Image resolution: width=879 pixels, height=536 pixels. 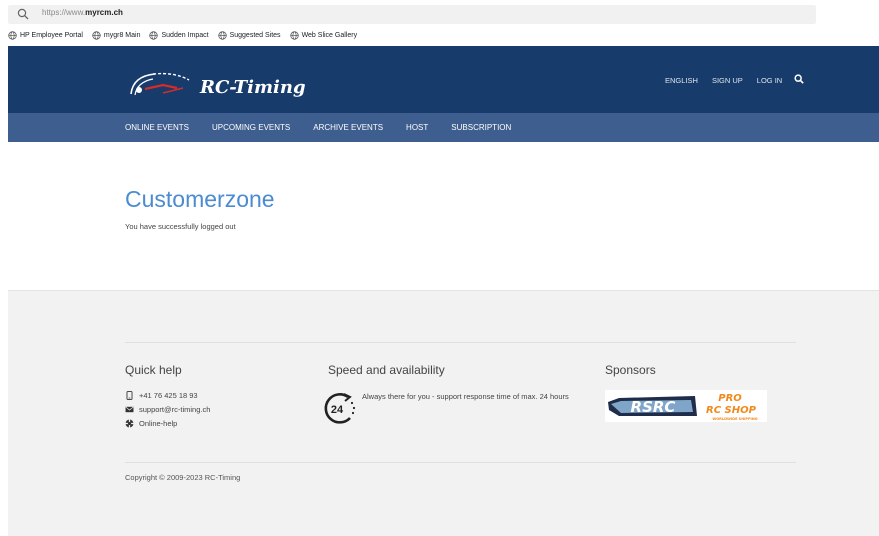 I want to click on logout-message: You have successfully logged out, so click(x=180, y=226).